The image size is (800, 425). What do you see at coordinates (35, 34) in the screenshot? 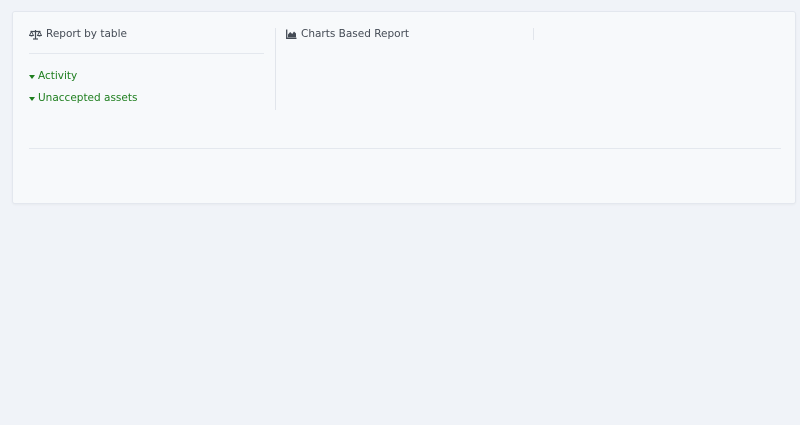
I see `scale-balance-icon` at bounding box center [35, 34].